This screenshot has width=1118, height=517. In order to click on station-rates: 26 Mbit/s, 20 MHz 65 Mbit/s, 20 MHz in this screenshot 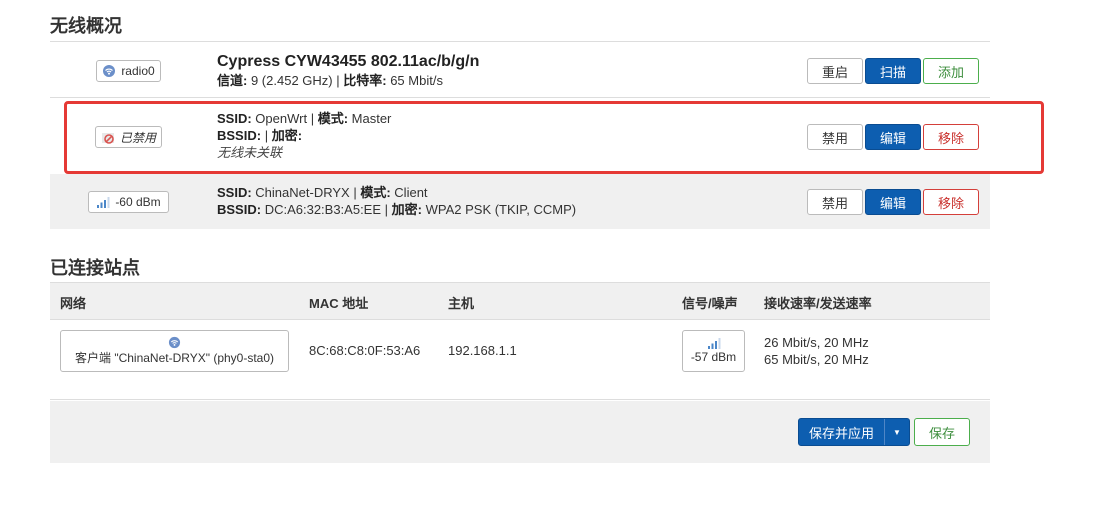, I will do `click(816, 351)`.